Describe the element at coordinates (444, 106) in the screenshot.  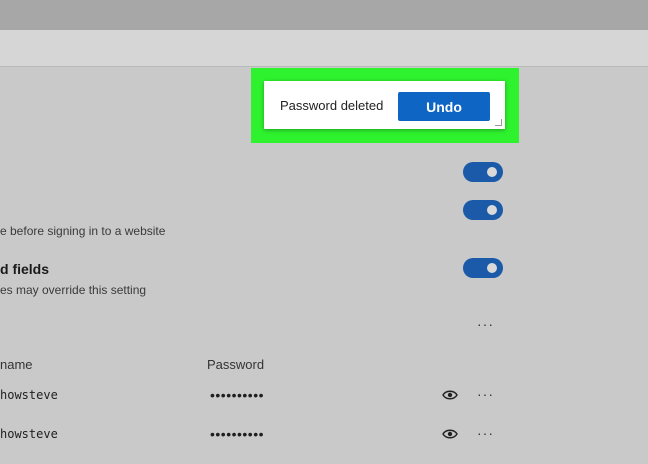
I see `undo-button: Undo` at that location.